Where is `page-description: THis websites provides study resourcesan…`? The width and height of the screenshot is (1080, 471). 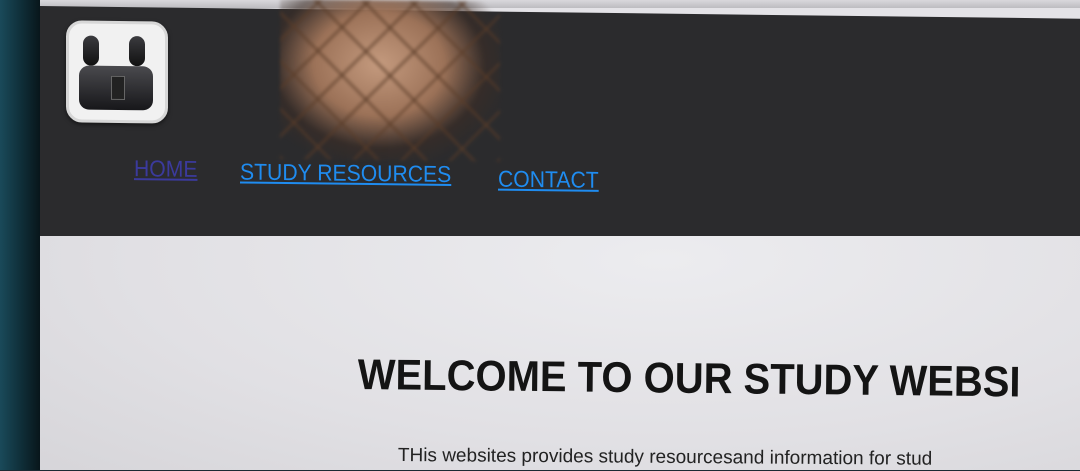 page-description: THis websites provides study resourcesan… is located at coordinates (665, 457).